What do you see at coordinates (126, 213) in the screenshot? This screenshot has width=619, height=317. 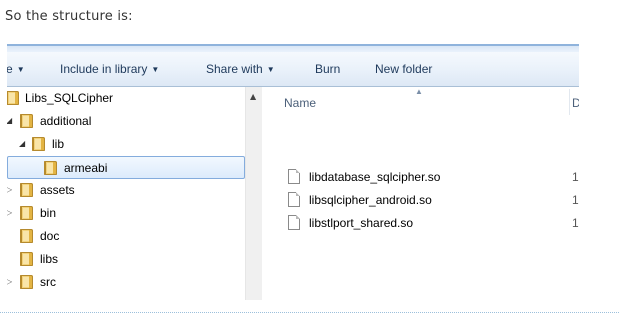 I see `nav-item-bin: ▷ bin` at bounding box center [126, 213].